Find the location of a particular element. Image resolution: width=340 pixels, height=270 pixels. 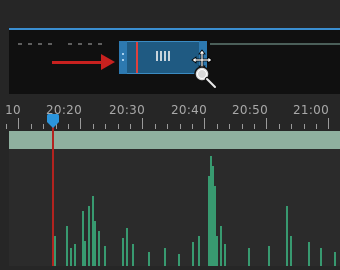

ruler-label: 21:00 is located at coordinates (311, 110).